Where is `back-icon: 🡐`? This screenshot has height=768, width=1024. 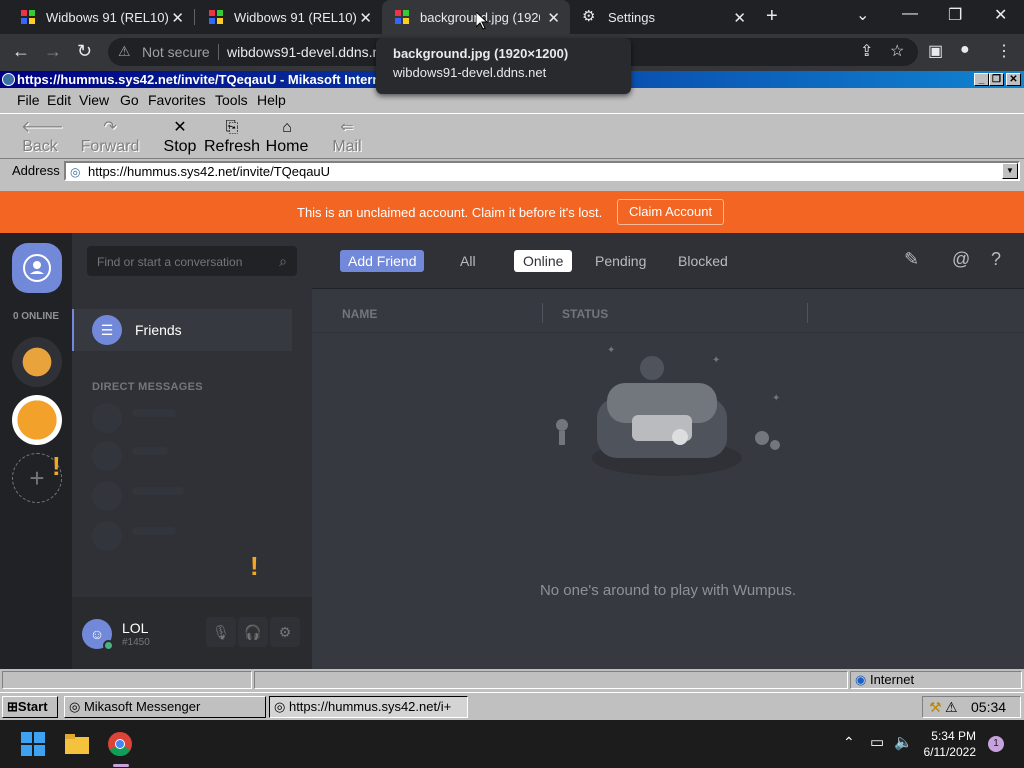 back-icon: 🡐 is located at coordinates (42, 127).